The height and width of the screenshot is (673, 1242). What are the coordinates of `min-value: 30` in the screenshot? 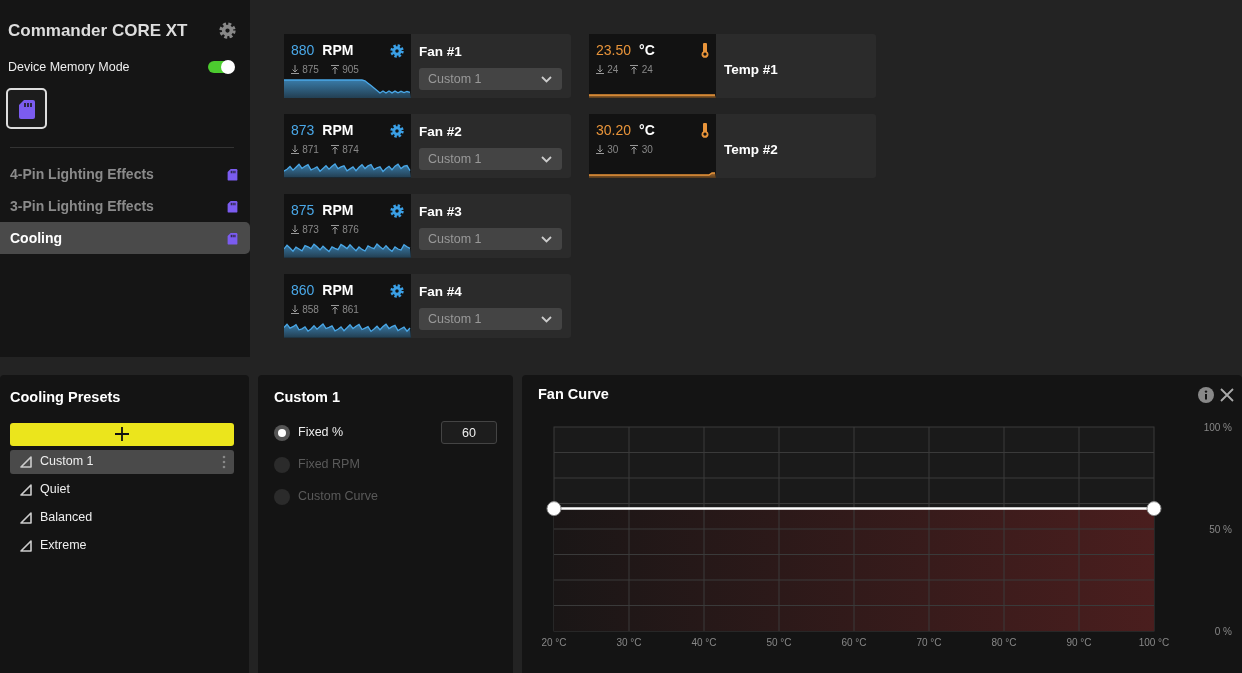 It's located at (613, 150).